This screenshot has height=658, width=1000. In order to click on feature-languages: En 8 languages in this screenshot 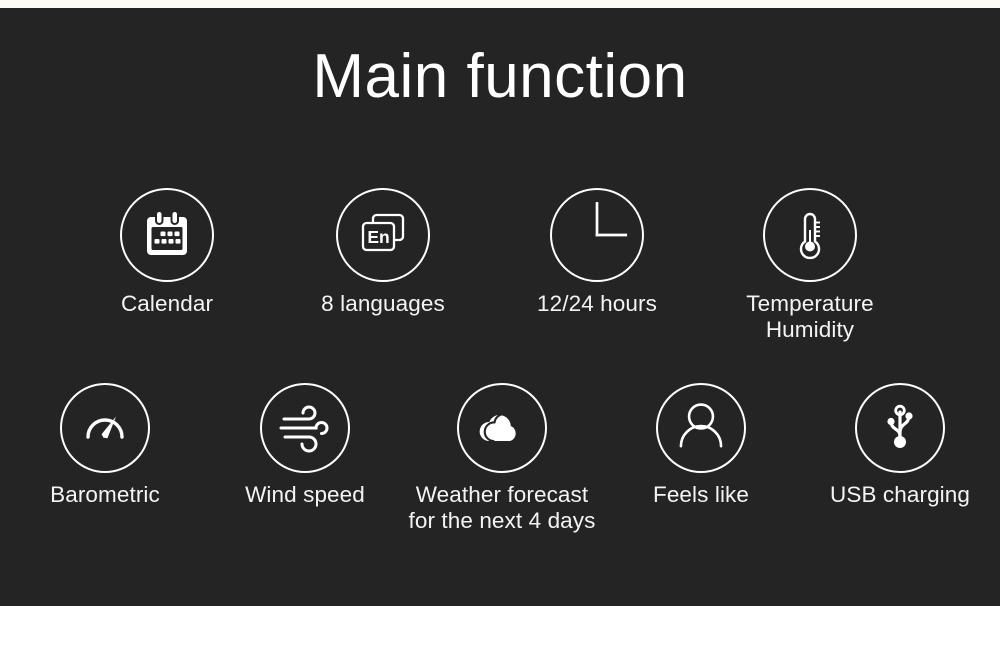, I will do `click(383, 252)`.